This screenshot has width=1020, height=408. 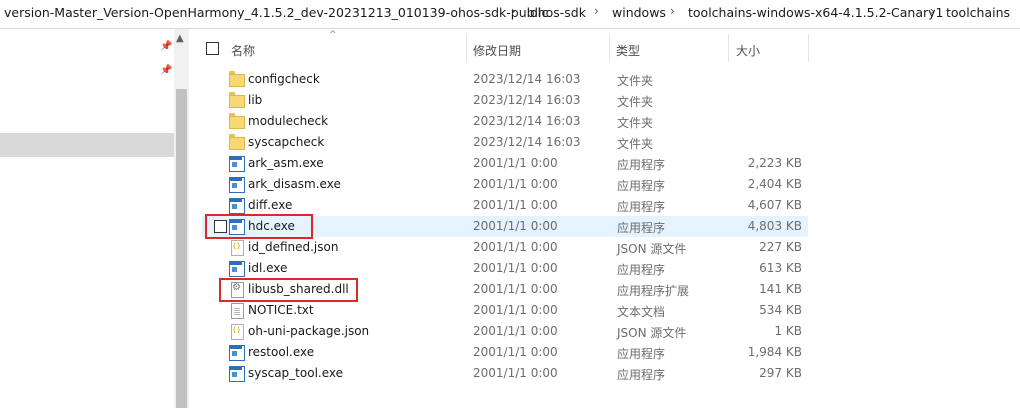 I want to click on file-type: 应用程序扩展, so click(x=653, y=291).